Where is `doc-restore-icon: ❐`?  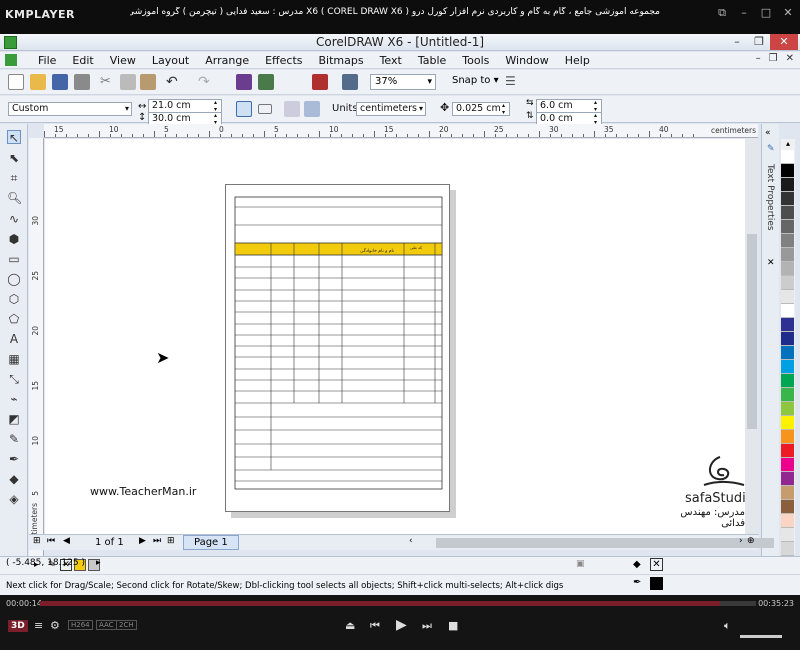
doc-restore-icon: ❐ is located at coordinates (773, 58).